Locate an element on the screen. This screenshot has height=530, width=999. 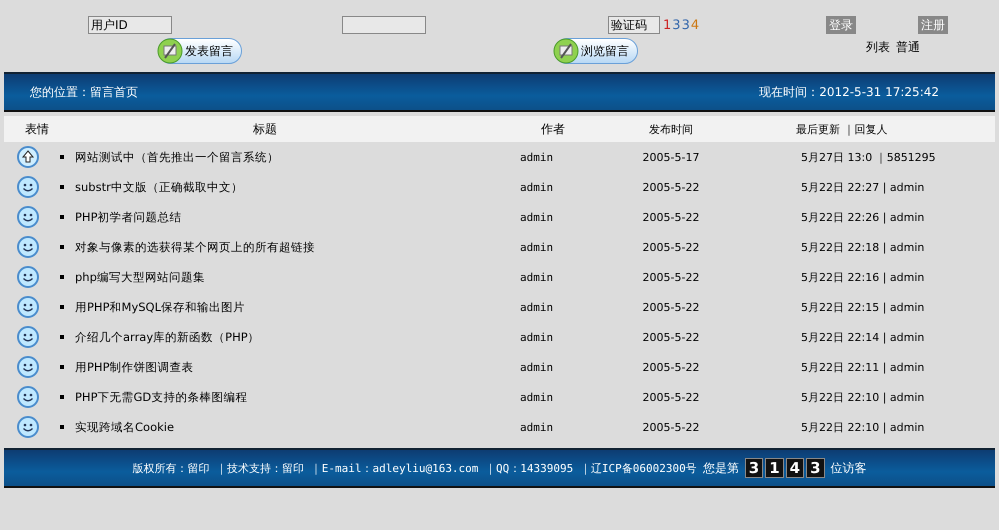
location-text: 您的位置：留言首页 is located at coordinates (84, 92).